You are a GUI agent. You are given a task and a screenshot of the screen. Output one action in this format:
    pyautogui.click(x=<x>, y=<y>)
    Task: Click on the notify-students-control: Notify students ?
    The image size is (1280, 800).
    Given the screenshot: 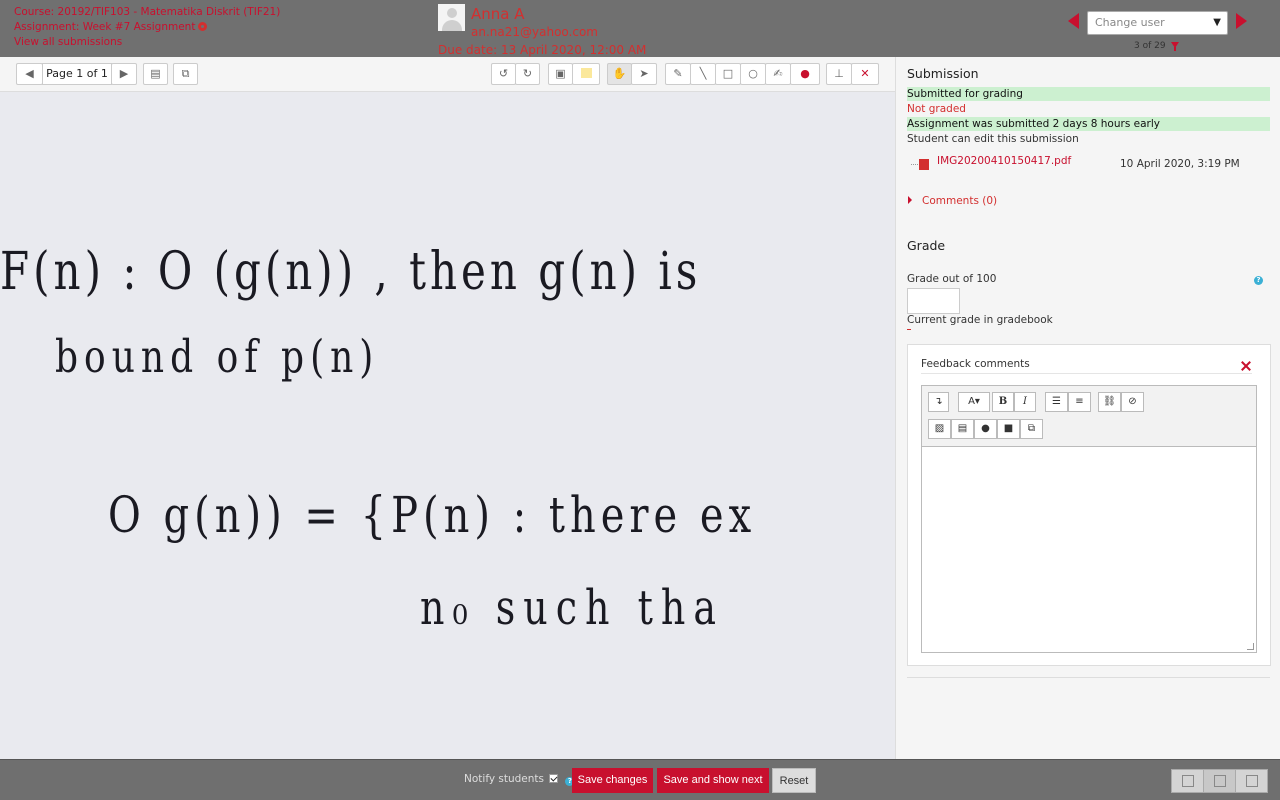 What is the action you would take?
    pyautogui.click(x=519, y=779)
    